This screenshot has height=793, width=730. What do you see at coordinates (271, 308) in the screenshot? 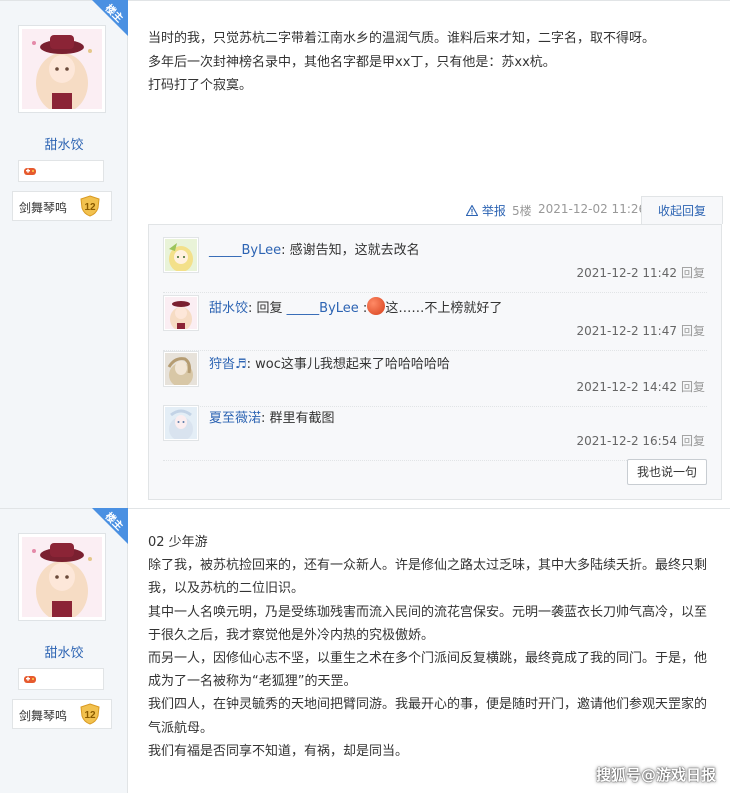
I see `reply-prefix: 回复` at bounding box center [271, 308].